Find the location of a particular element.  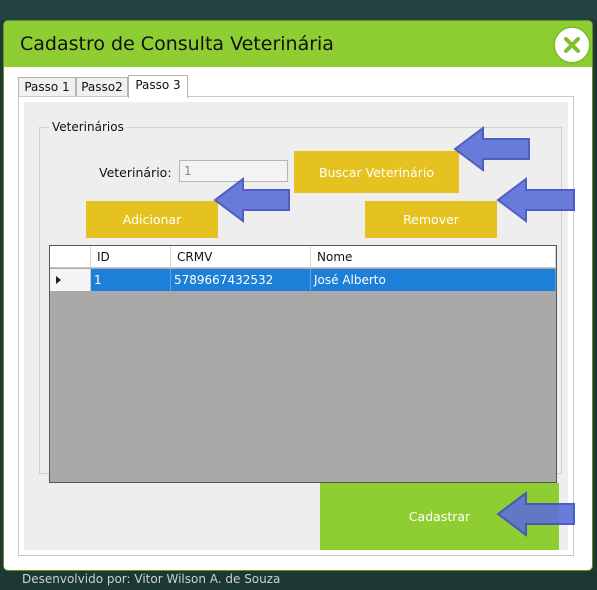

cell-crmv: 5789667432532 is located at coordinates (241, 280).